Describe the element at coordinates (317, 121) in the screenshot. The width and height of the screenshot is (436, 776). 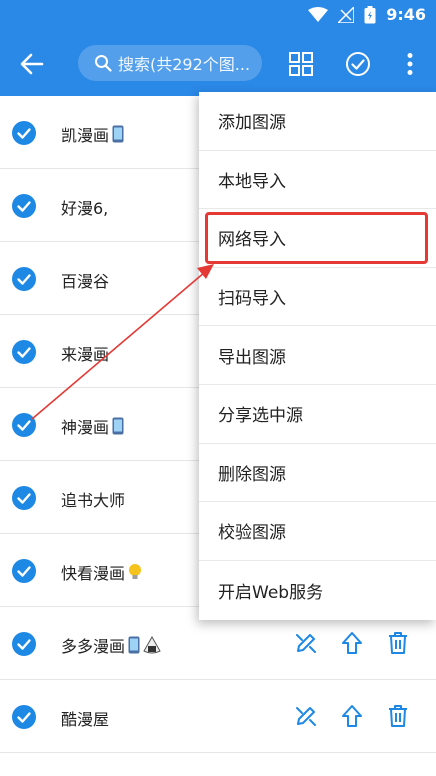
I see `menu-item-add-source: 添加图源` at that location.